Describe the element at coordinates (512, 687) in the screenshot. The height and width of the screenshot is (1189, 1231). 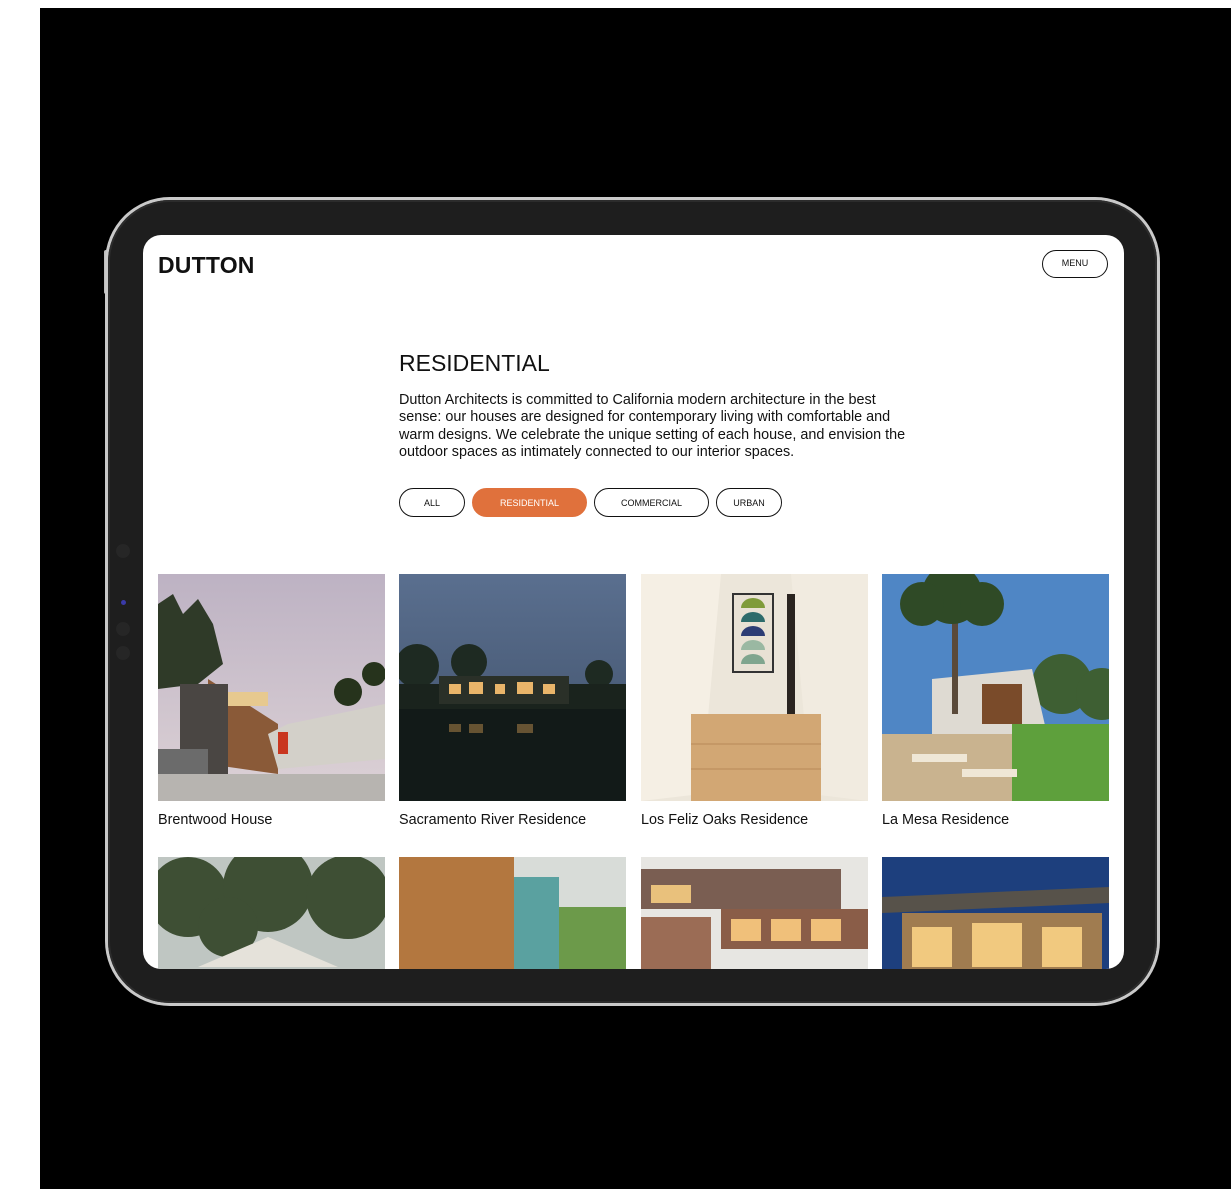
I see `project-image-sacramento` at that location.